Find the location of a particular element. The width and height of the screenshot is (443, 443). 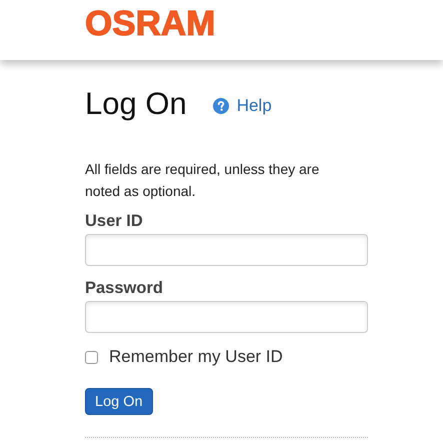

help-icon is located at coordinates (220, 106).